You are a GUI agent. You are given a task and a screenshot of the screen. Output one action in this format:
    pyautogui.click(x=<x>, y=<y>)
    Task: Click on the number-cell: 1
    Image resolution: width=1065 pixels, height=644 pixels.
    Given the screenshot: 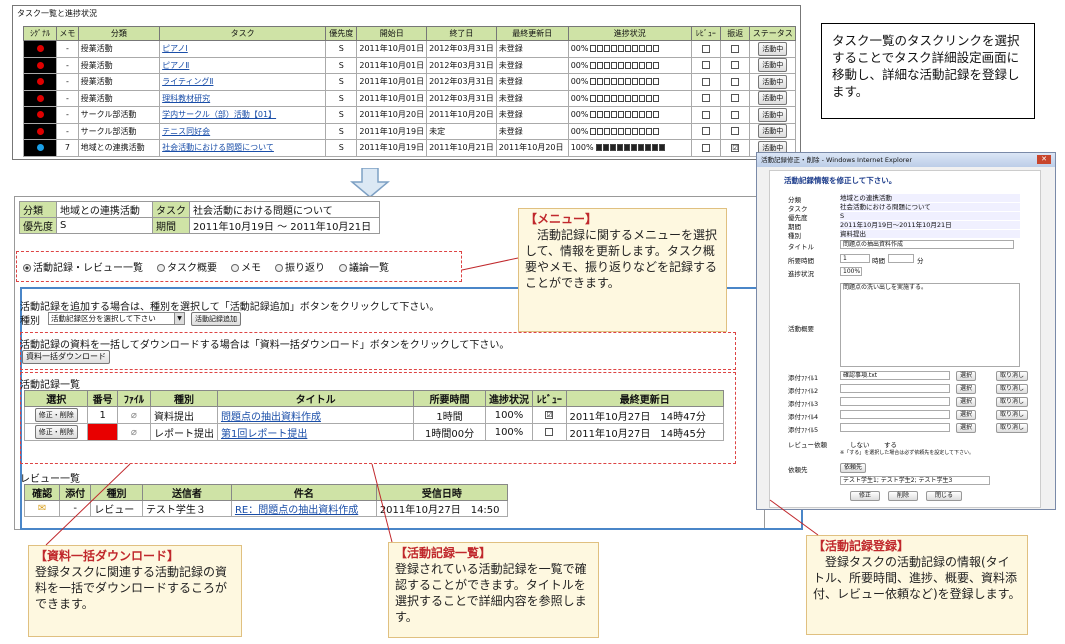 What is the action you would take?
    pyautogui.click(x=102, y=415)
    